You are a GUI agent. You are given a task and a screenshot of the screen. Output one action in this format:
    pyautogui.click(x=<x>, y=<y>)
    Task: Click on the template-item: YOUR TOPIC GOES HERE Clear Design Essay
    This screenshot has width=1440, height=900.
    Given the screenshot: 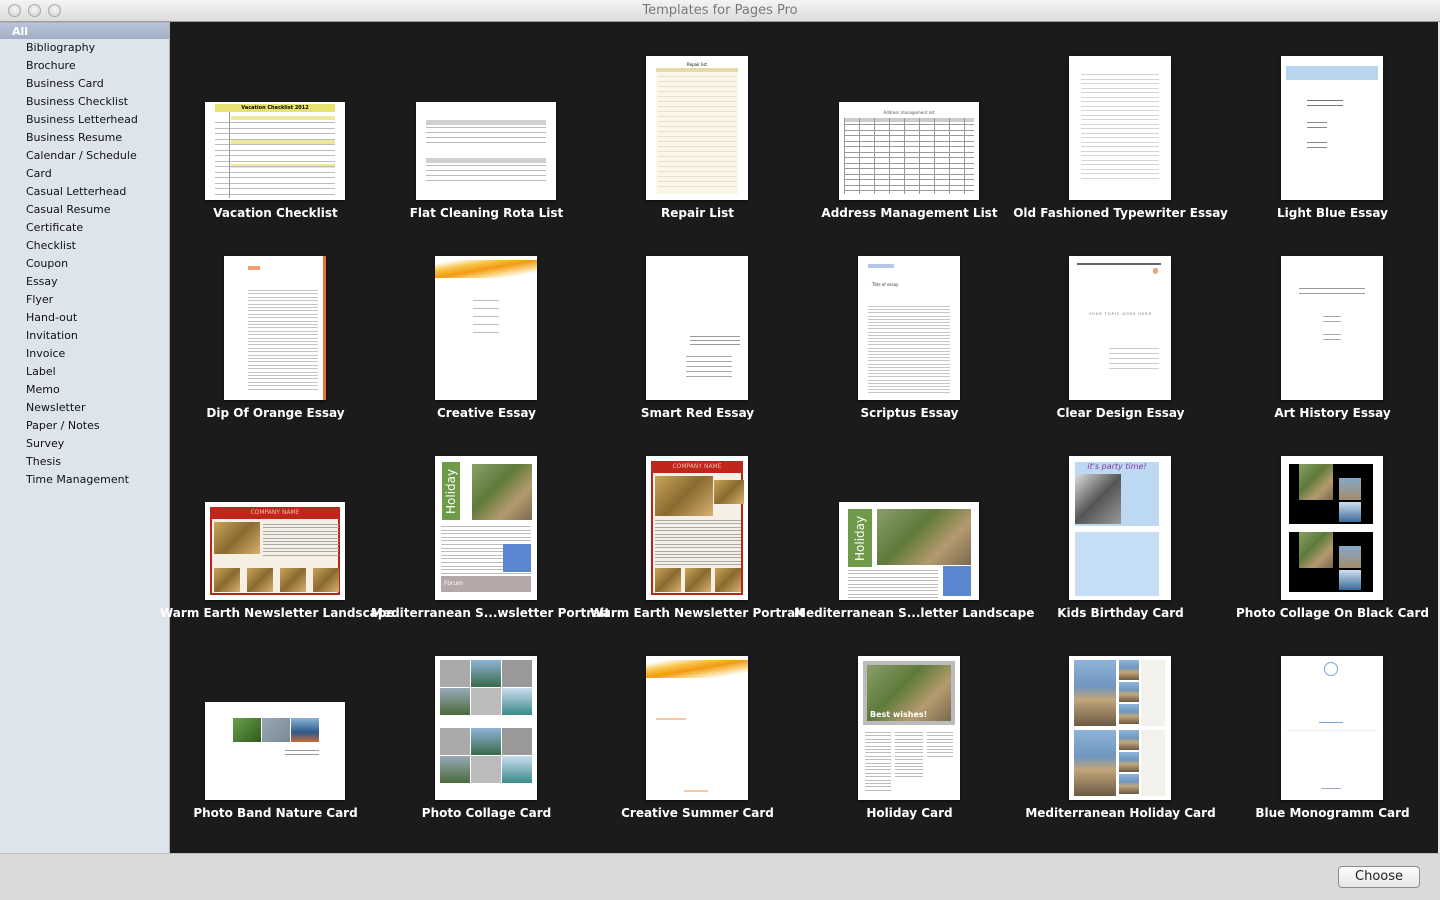 What is the action you would take?
    pyautogui.click(x=1120, y=322)
    